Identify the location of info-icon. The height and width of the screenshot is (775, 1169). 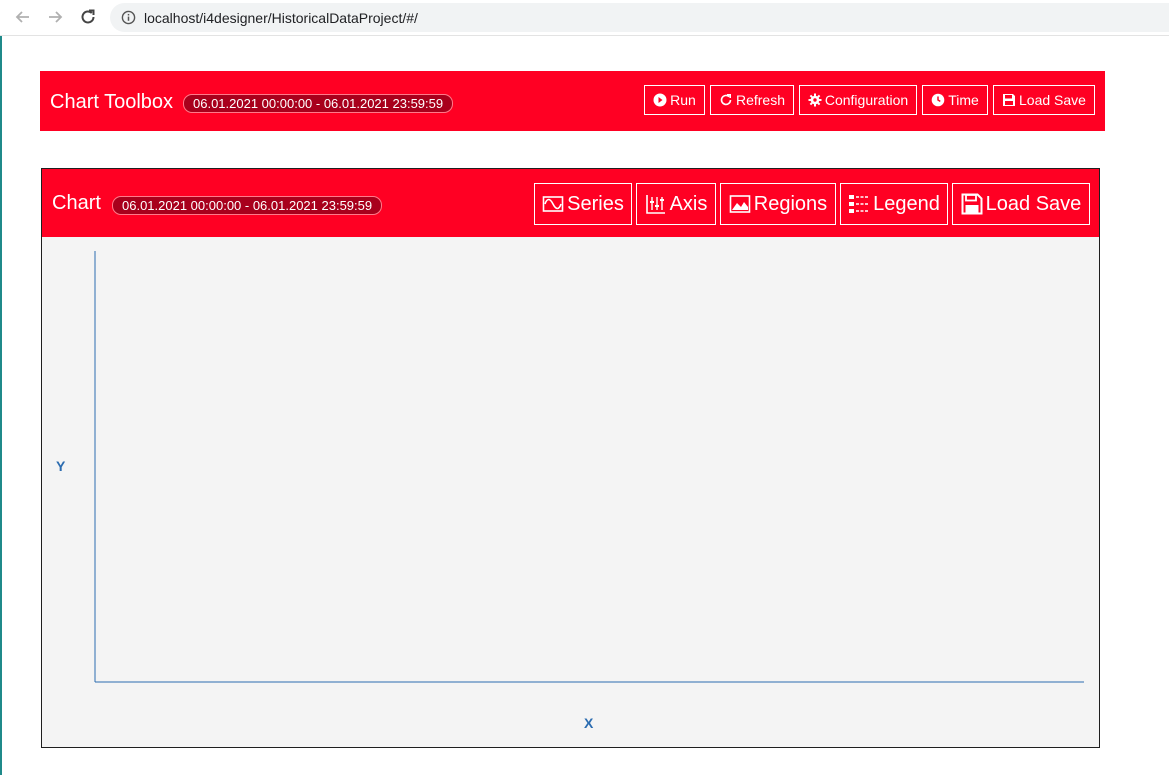
(128, 18).